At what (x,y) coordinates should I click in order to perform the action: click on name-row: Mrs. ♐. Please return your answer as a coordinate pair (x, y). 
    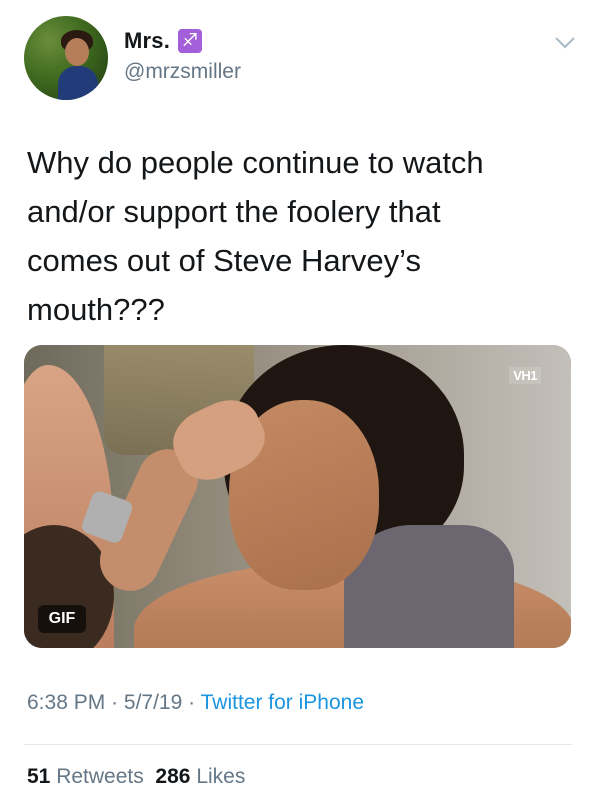
    Looking at the image, I should click on (163, 41).